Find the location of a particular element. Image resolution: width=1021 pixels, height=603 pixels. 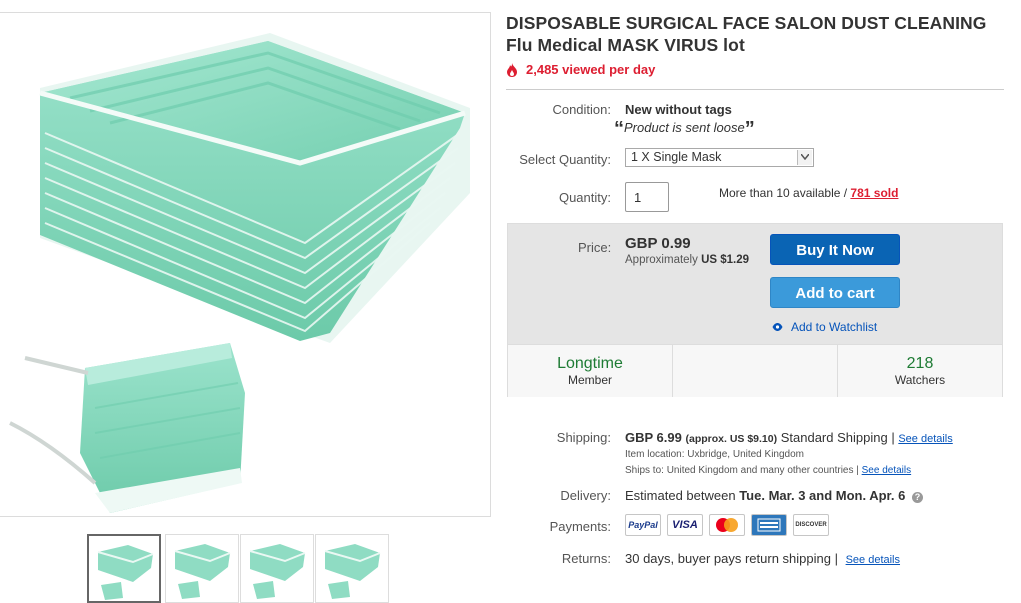

add-to-watchlist-link: Add to Watchlist is located at coordinates (824, 327).